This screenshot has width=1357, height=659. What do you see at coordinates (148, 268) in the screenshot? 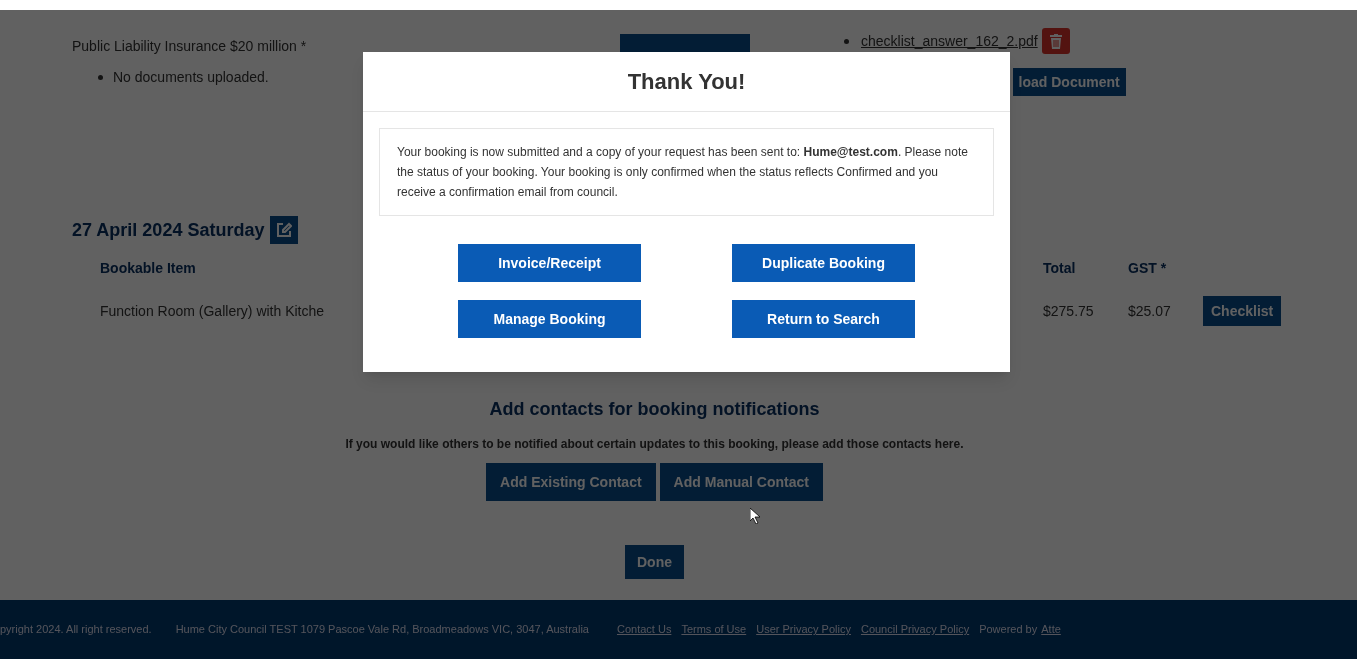
I see `column-header: Bookable Item` at bounding box center [148, 268].